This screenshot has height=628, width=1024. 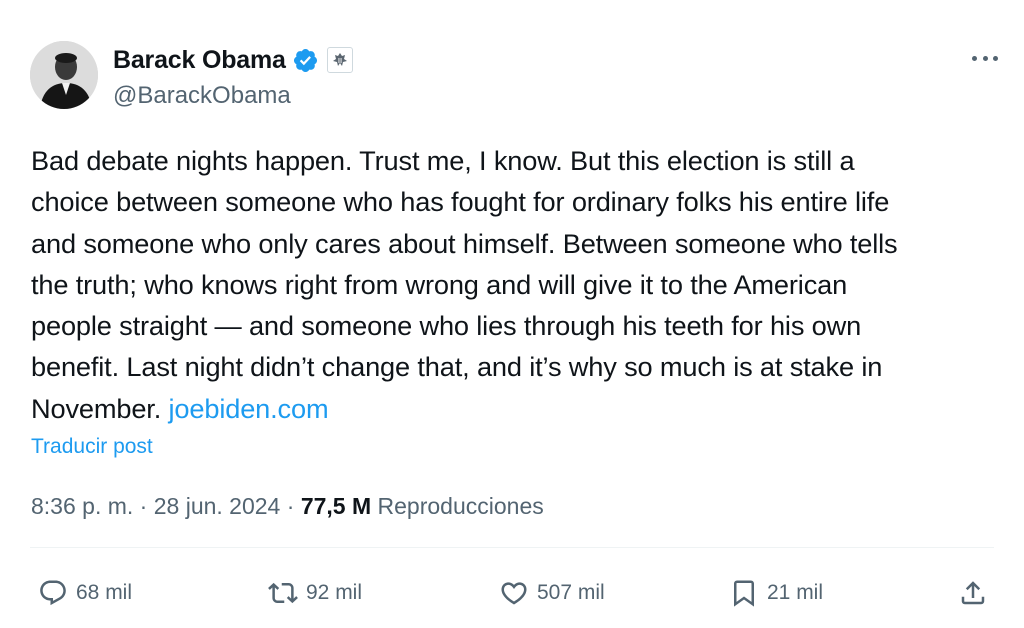 I want to click on reply-count: 68 mil, so click(x=104, y=592).